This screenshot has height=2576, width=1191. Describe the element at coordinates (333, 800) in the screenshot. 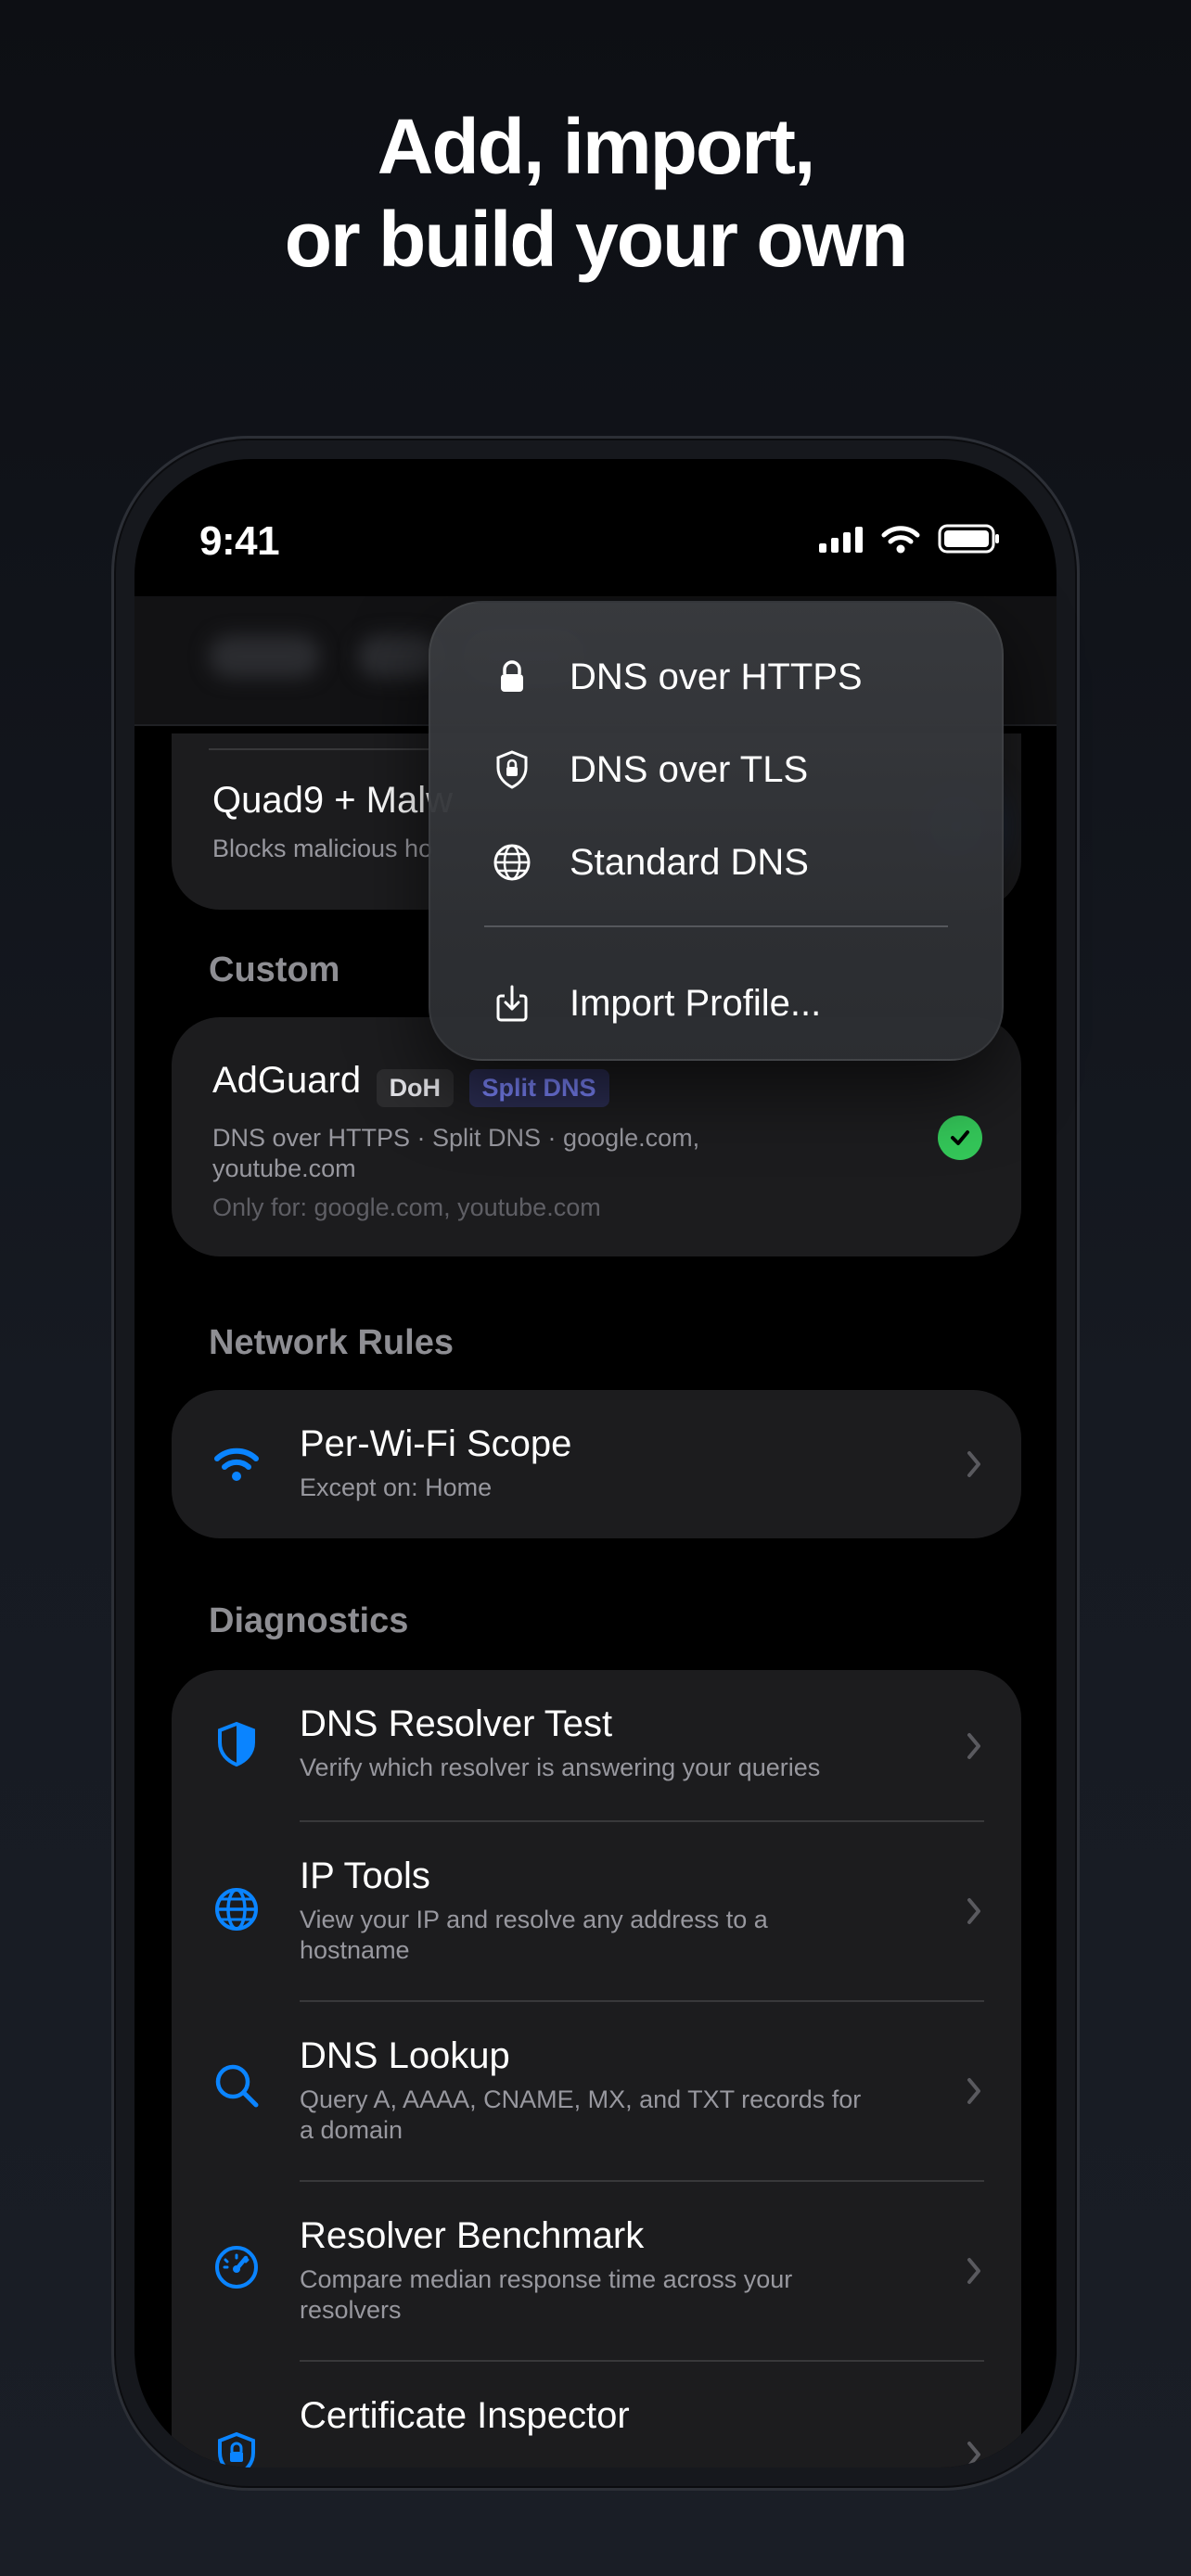

I see `quad9-title: Quad9 + Malw` at that location.